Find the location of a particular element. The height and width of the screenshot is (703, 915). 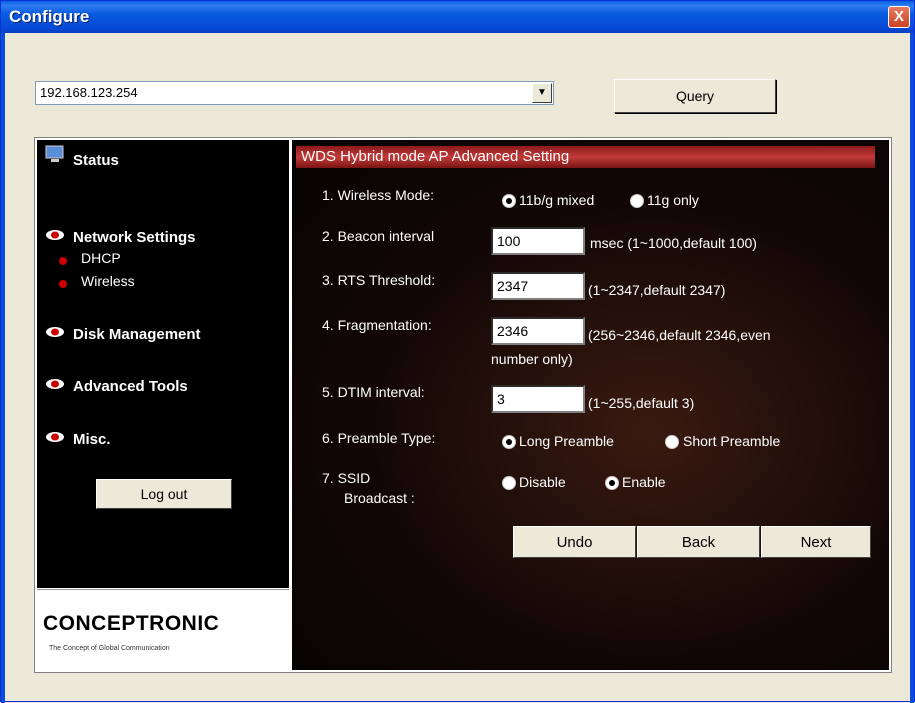

nav-advanced-tools: Advanced Tools is located at coordinates (130, 386).